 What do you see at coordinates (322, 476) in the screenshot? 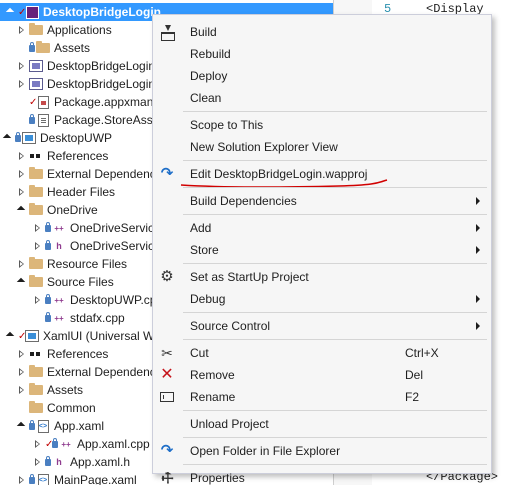
I see `menu-item-properties: ⚒ Properties` at bounding box center [322, 476].